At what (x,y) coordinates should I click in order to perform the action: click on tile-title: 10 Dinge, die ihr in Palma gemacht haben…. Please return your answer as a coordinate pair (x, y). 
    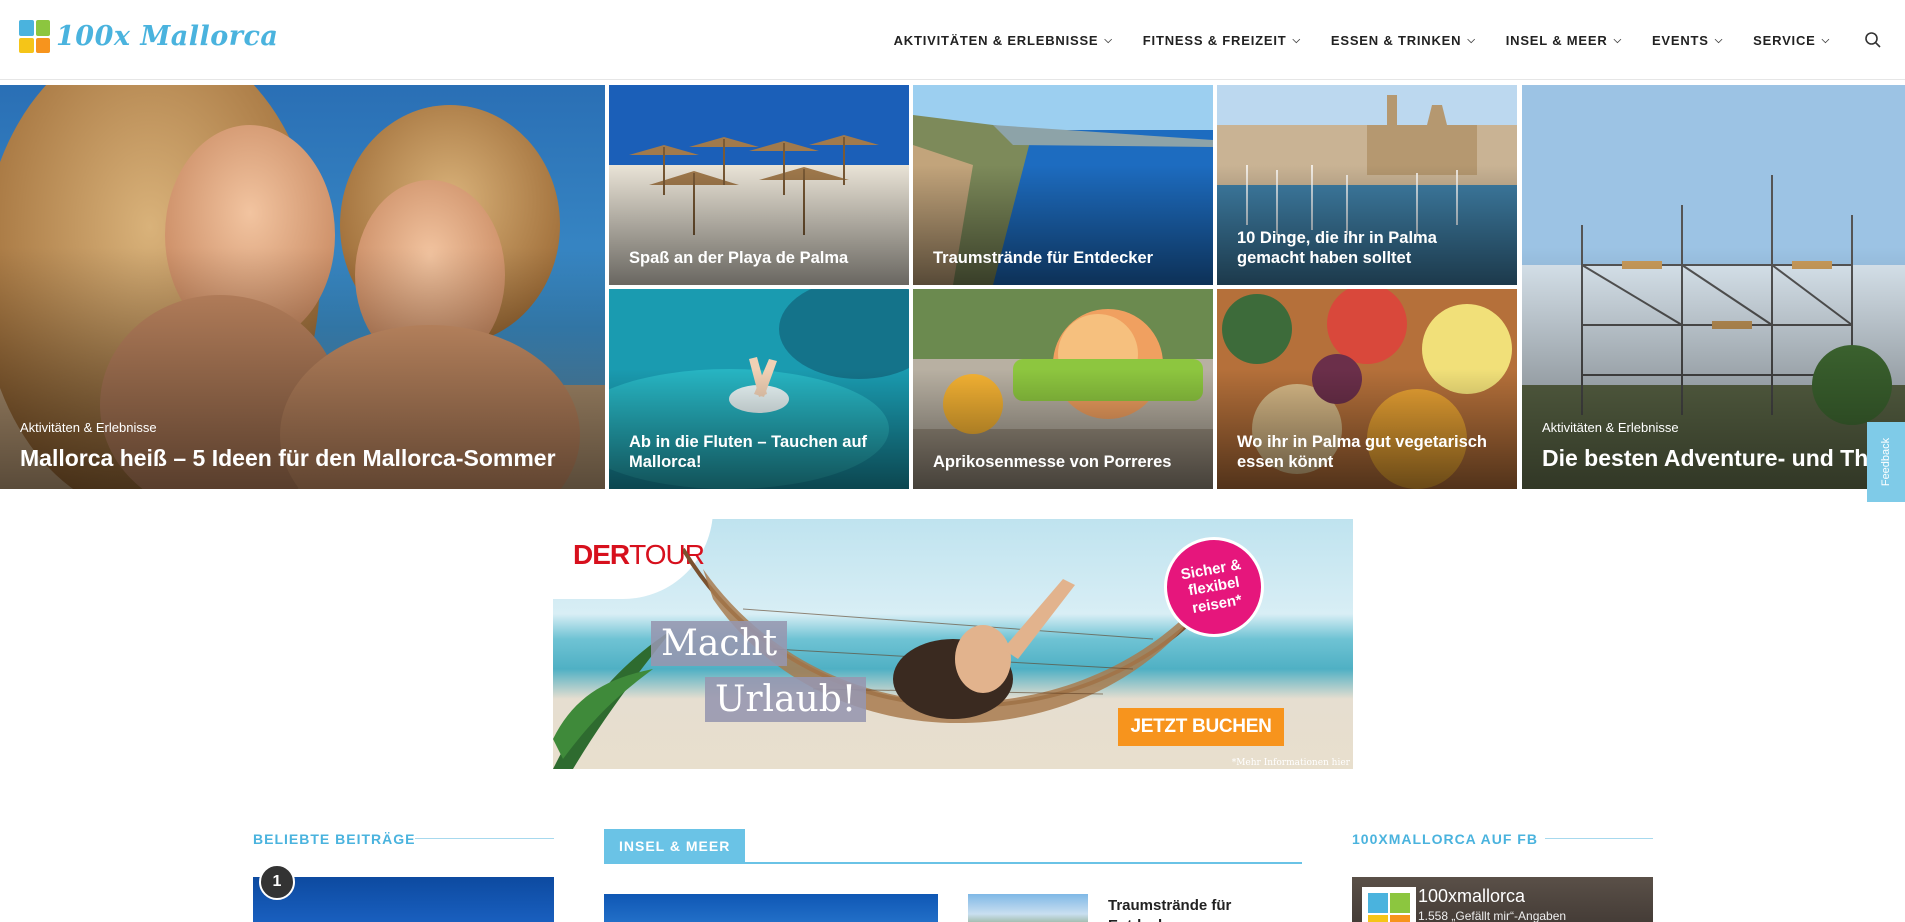
    Looking at the image, I should click on (1369, 248).